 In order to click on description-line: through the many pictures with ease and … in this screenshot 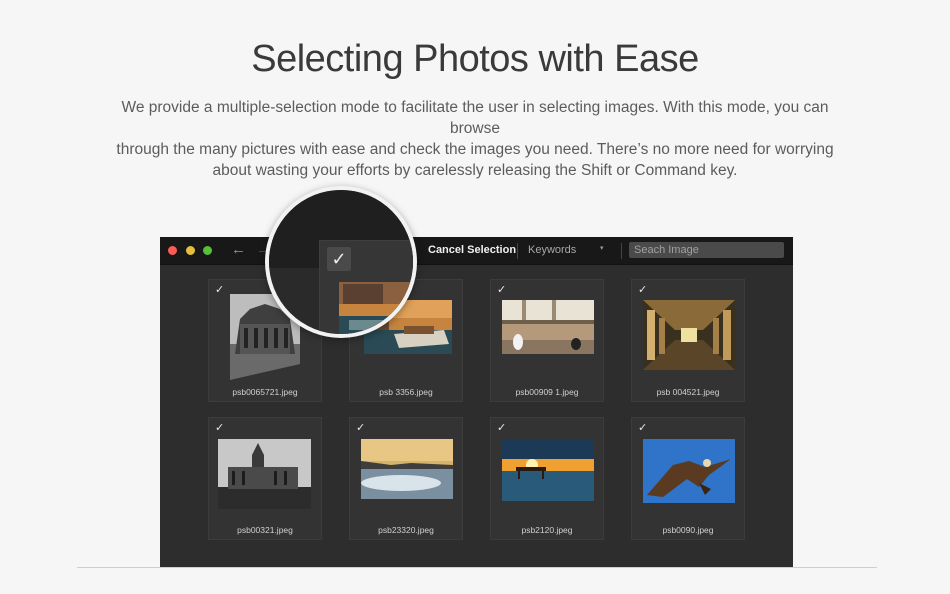, I will do `click(475, 149)`.